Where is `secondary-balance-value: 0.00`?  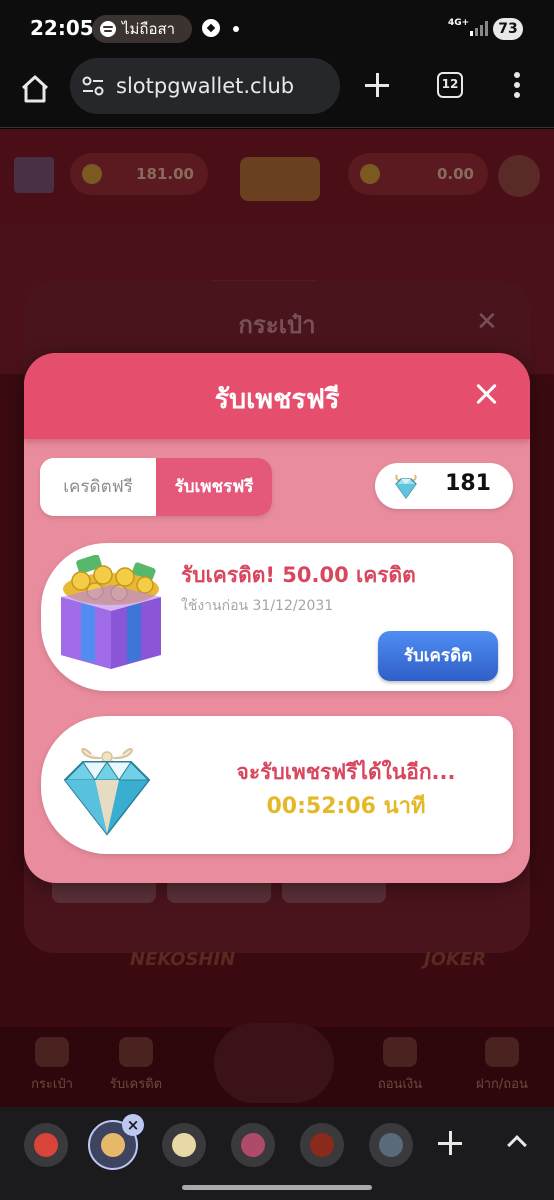
secondary-balance-value: 0.00 is located at coordinates (455, 174).